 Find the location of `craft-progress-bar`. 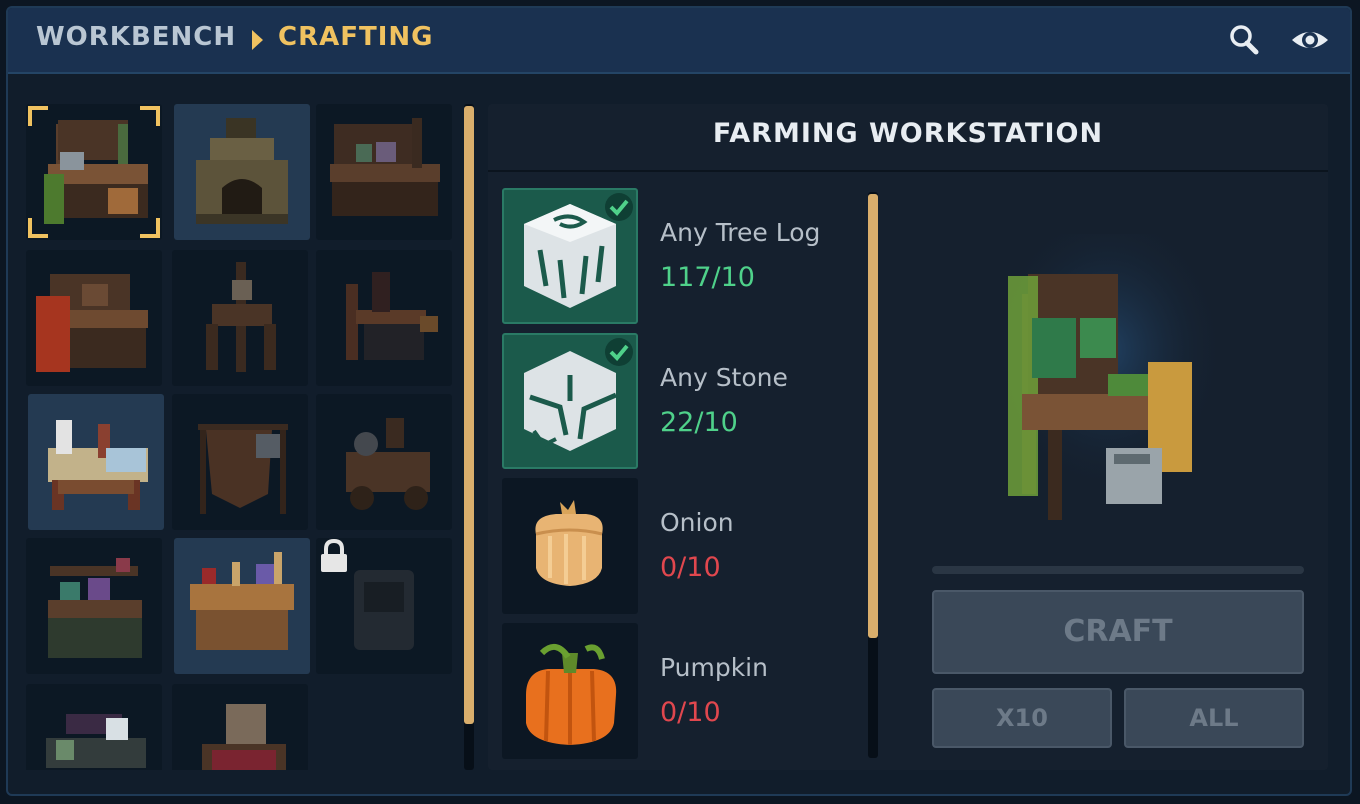

craft-progress-bar is located at coordinates (1118, 570).